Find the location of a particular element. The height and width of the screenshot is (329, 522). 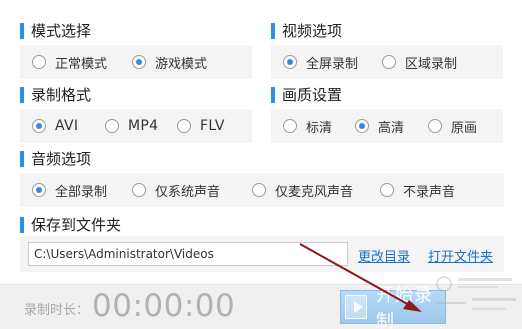

radio-label: AVI is located at coordinates (67, 126).